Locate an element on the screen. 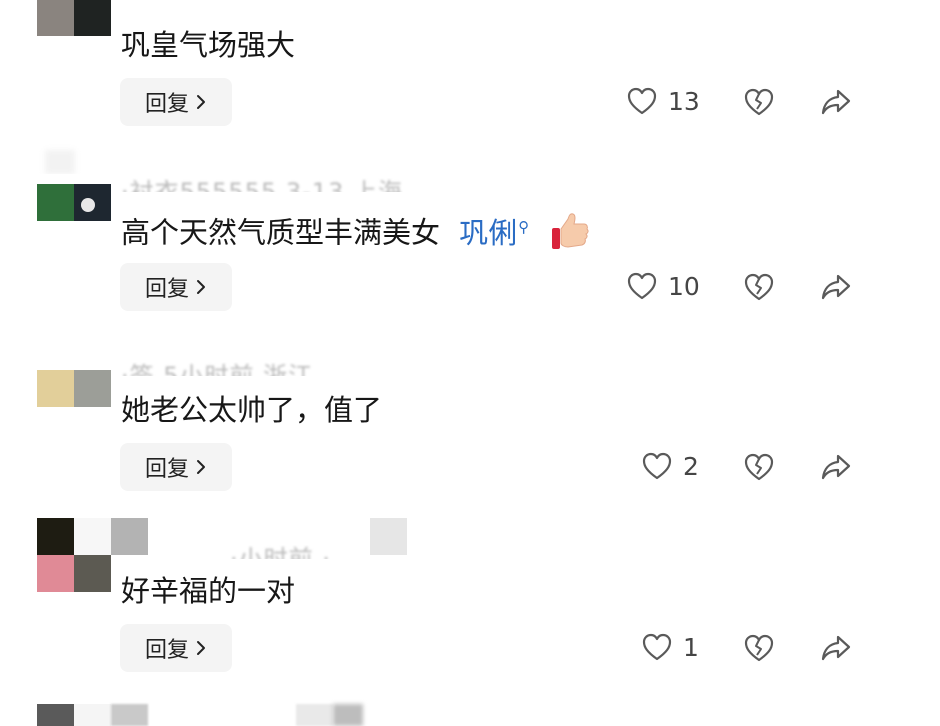 This screenshot has width=940, height=726. comment-body: 好辛福的一对 is located at coordinates (208, 591).